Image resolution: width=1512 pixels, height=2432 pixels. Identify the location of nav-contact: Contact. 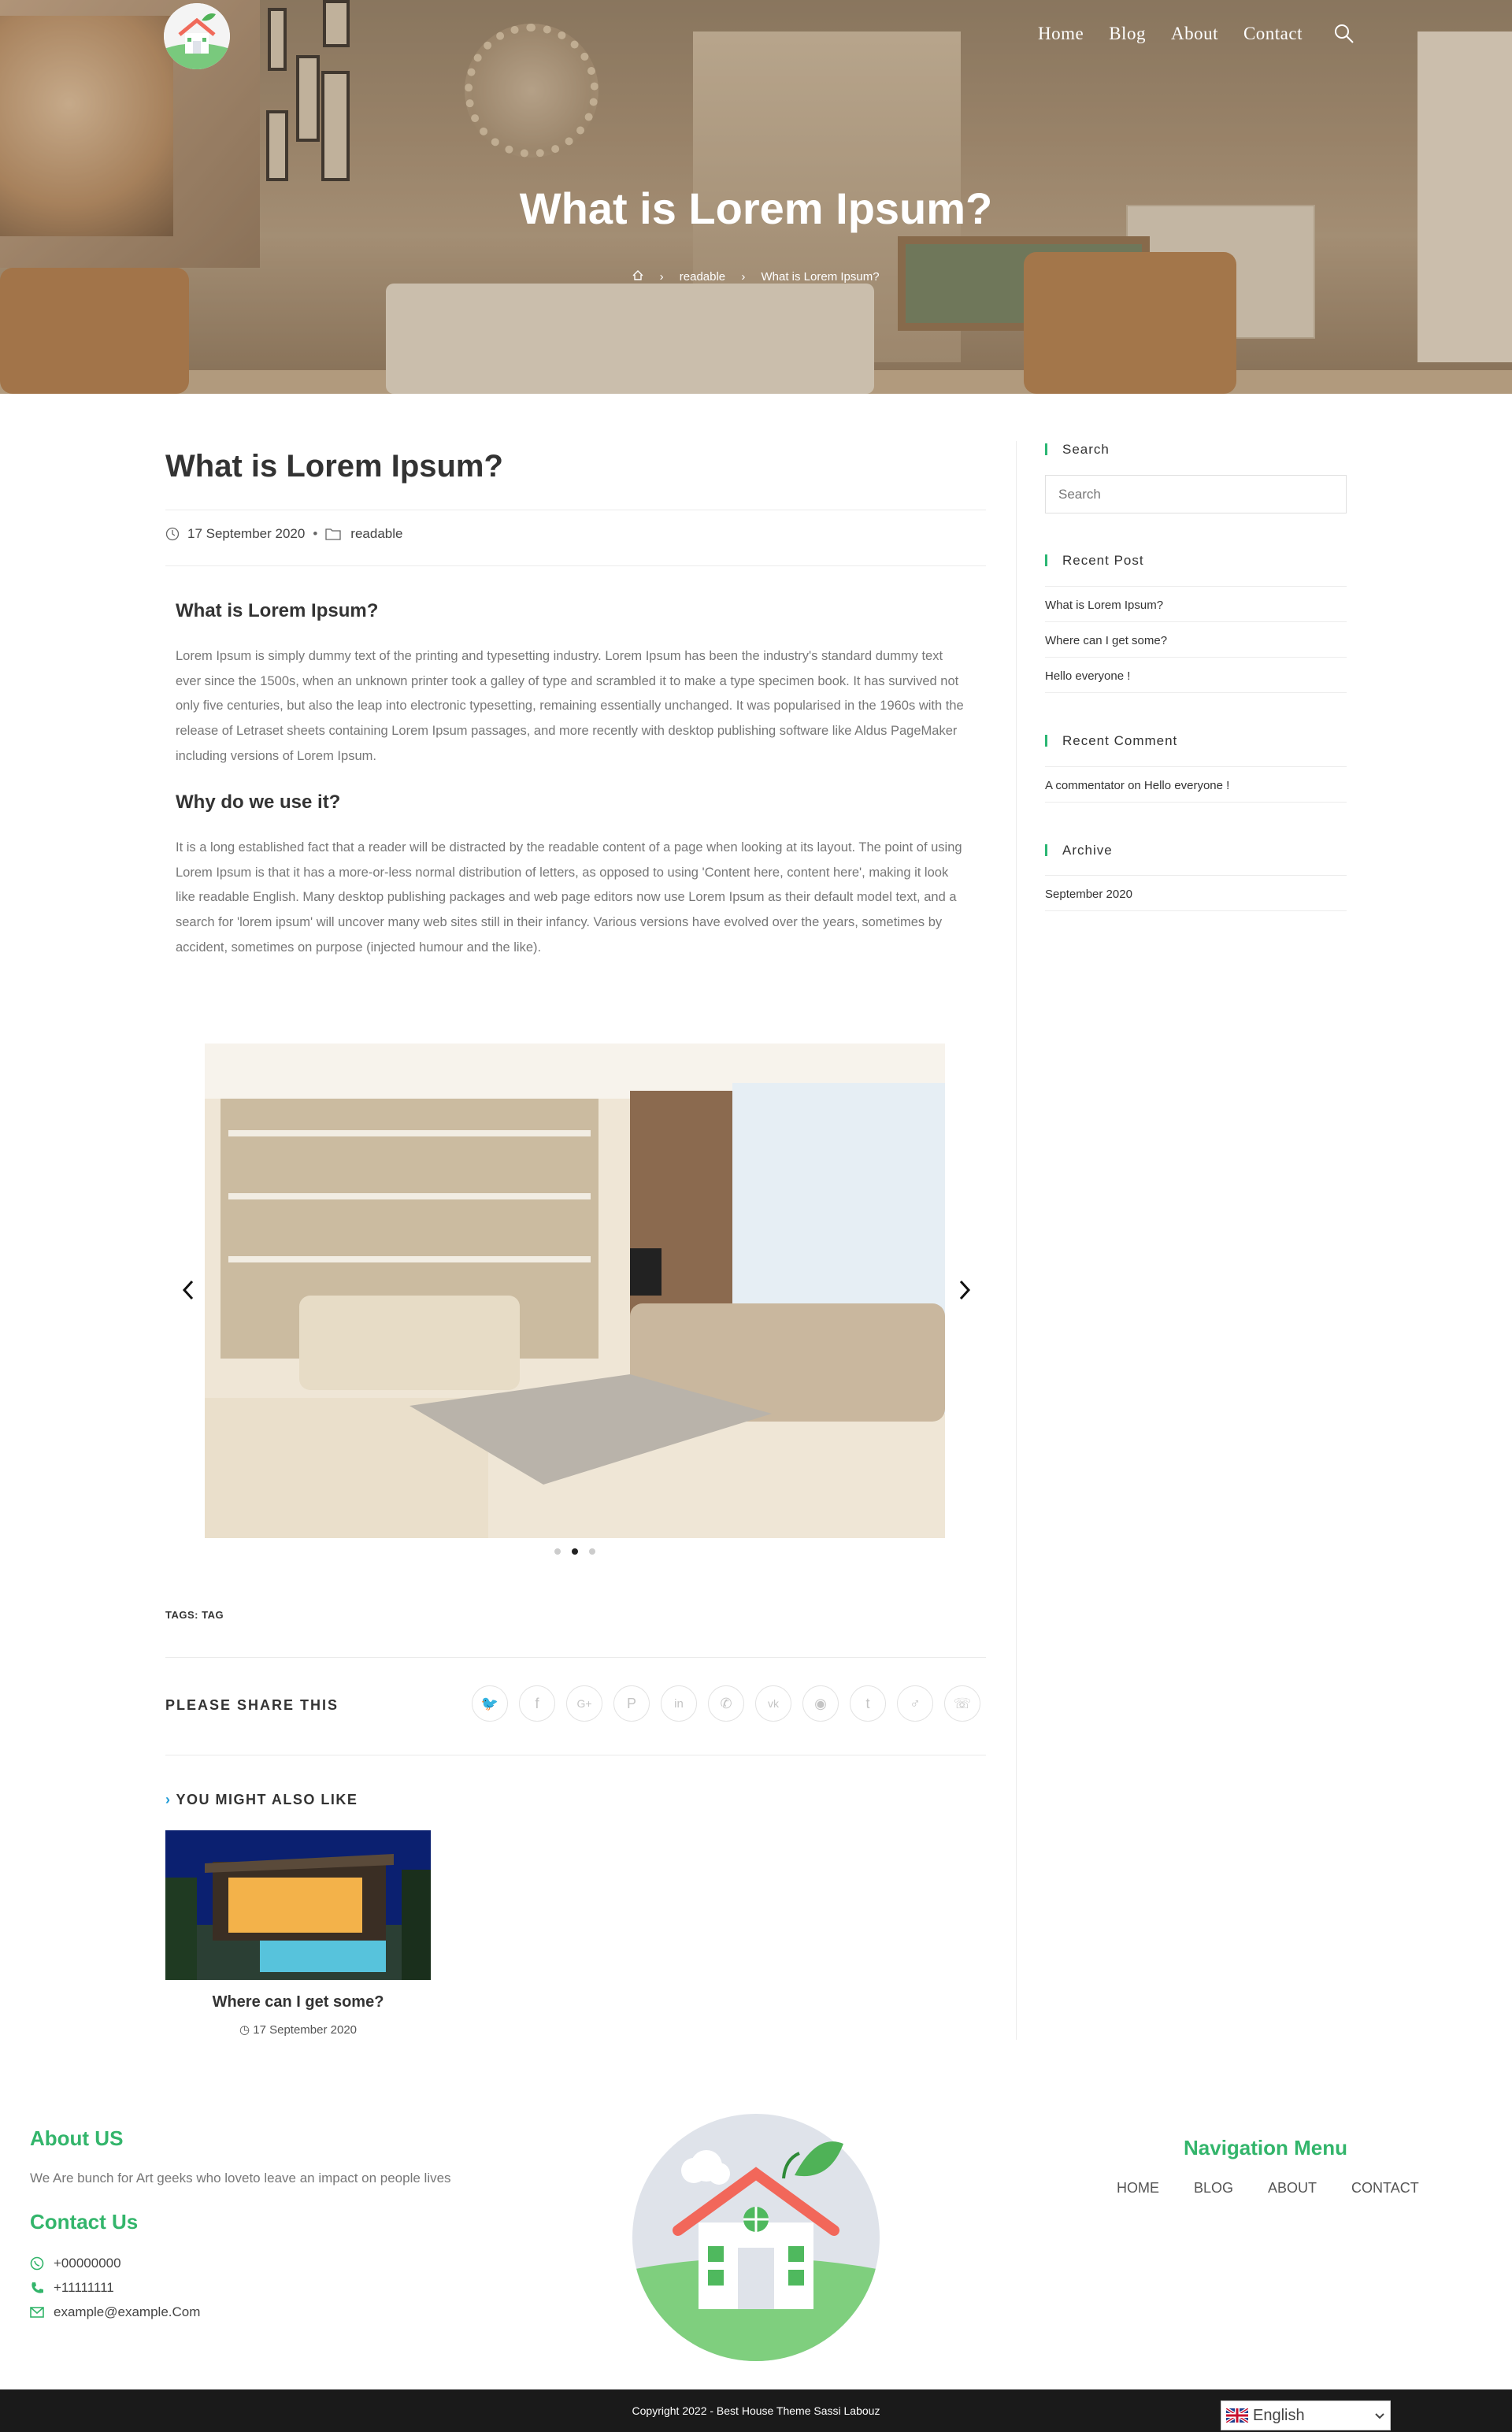
(1273, 34).